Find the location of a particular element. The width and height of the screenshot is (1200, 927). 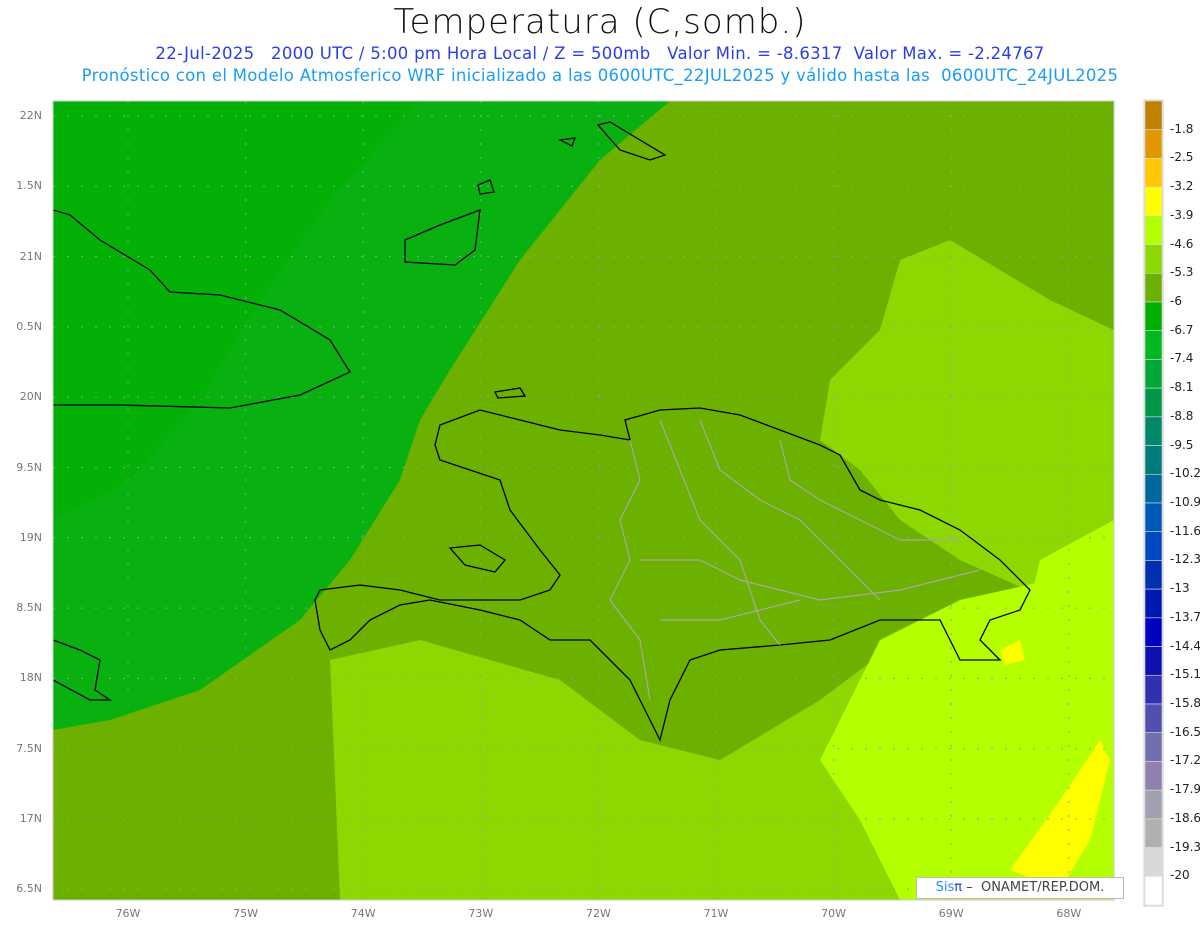

colorbar is located at coordinates (1153, 503).